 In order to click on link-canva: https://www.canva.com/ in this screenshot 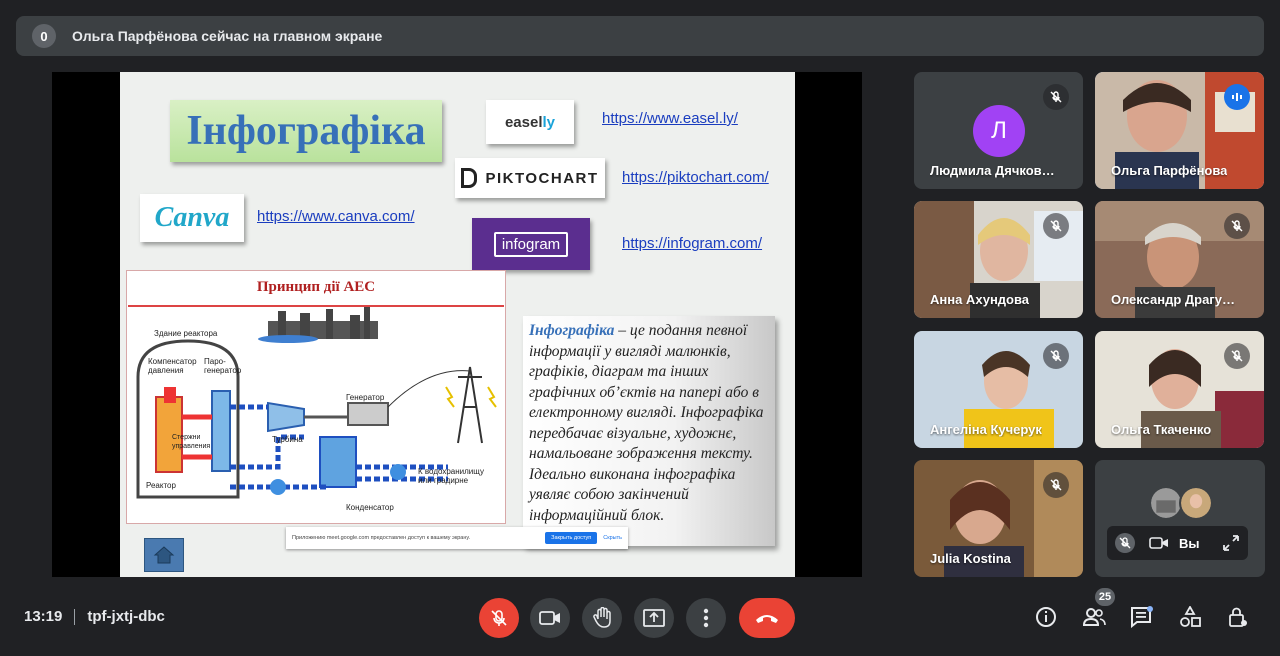, I will do `click(336, 216)`.